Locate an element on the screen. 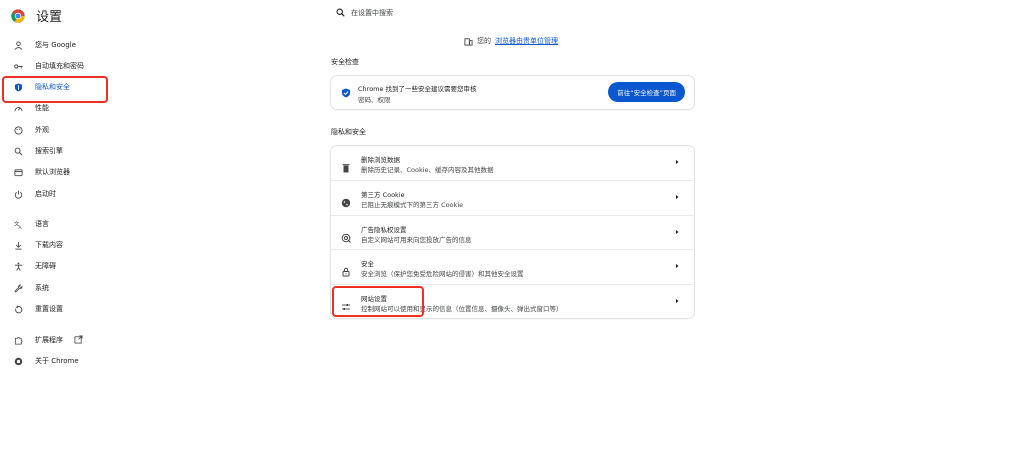 The width and height of the screenshot is (1025, 462). sidebar-item-label: 关于 Chrome is located at coordinates (57, 361).